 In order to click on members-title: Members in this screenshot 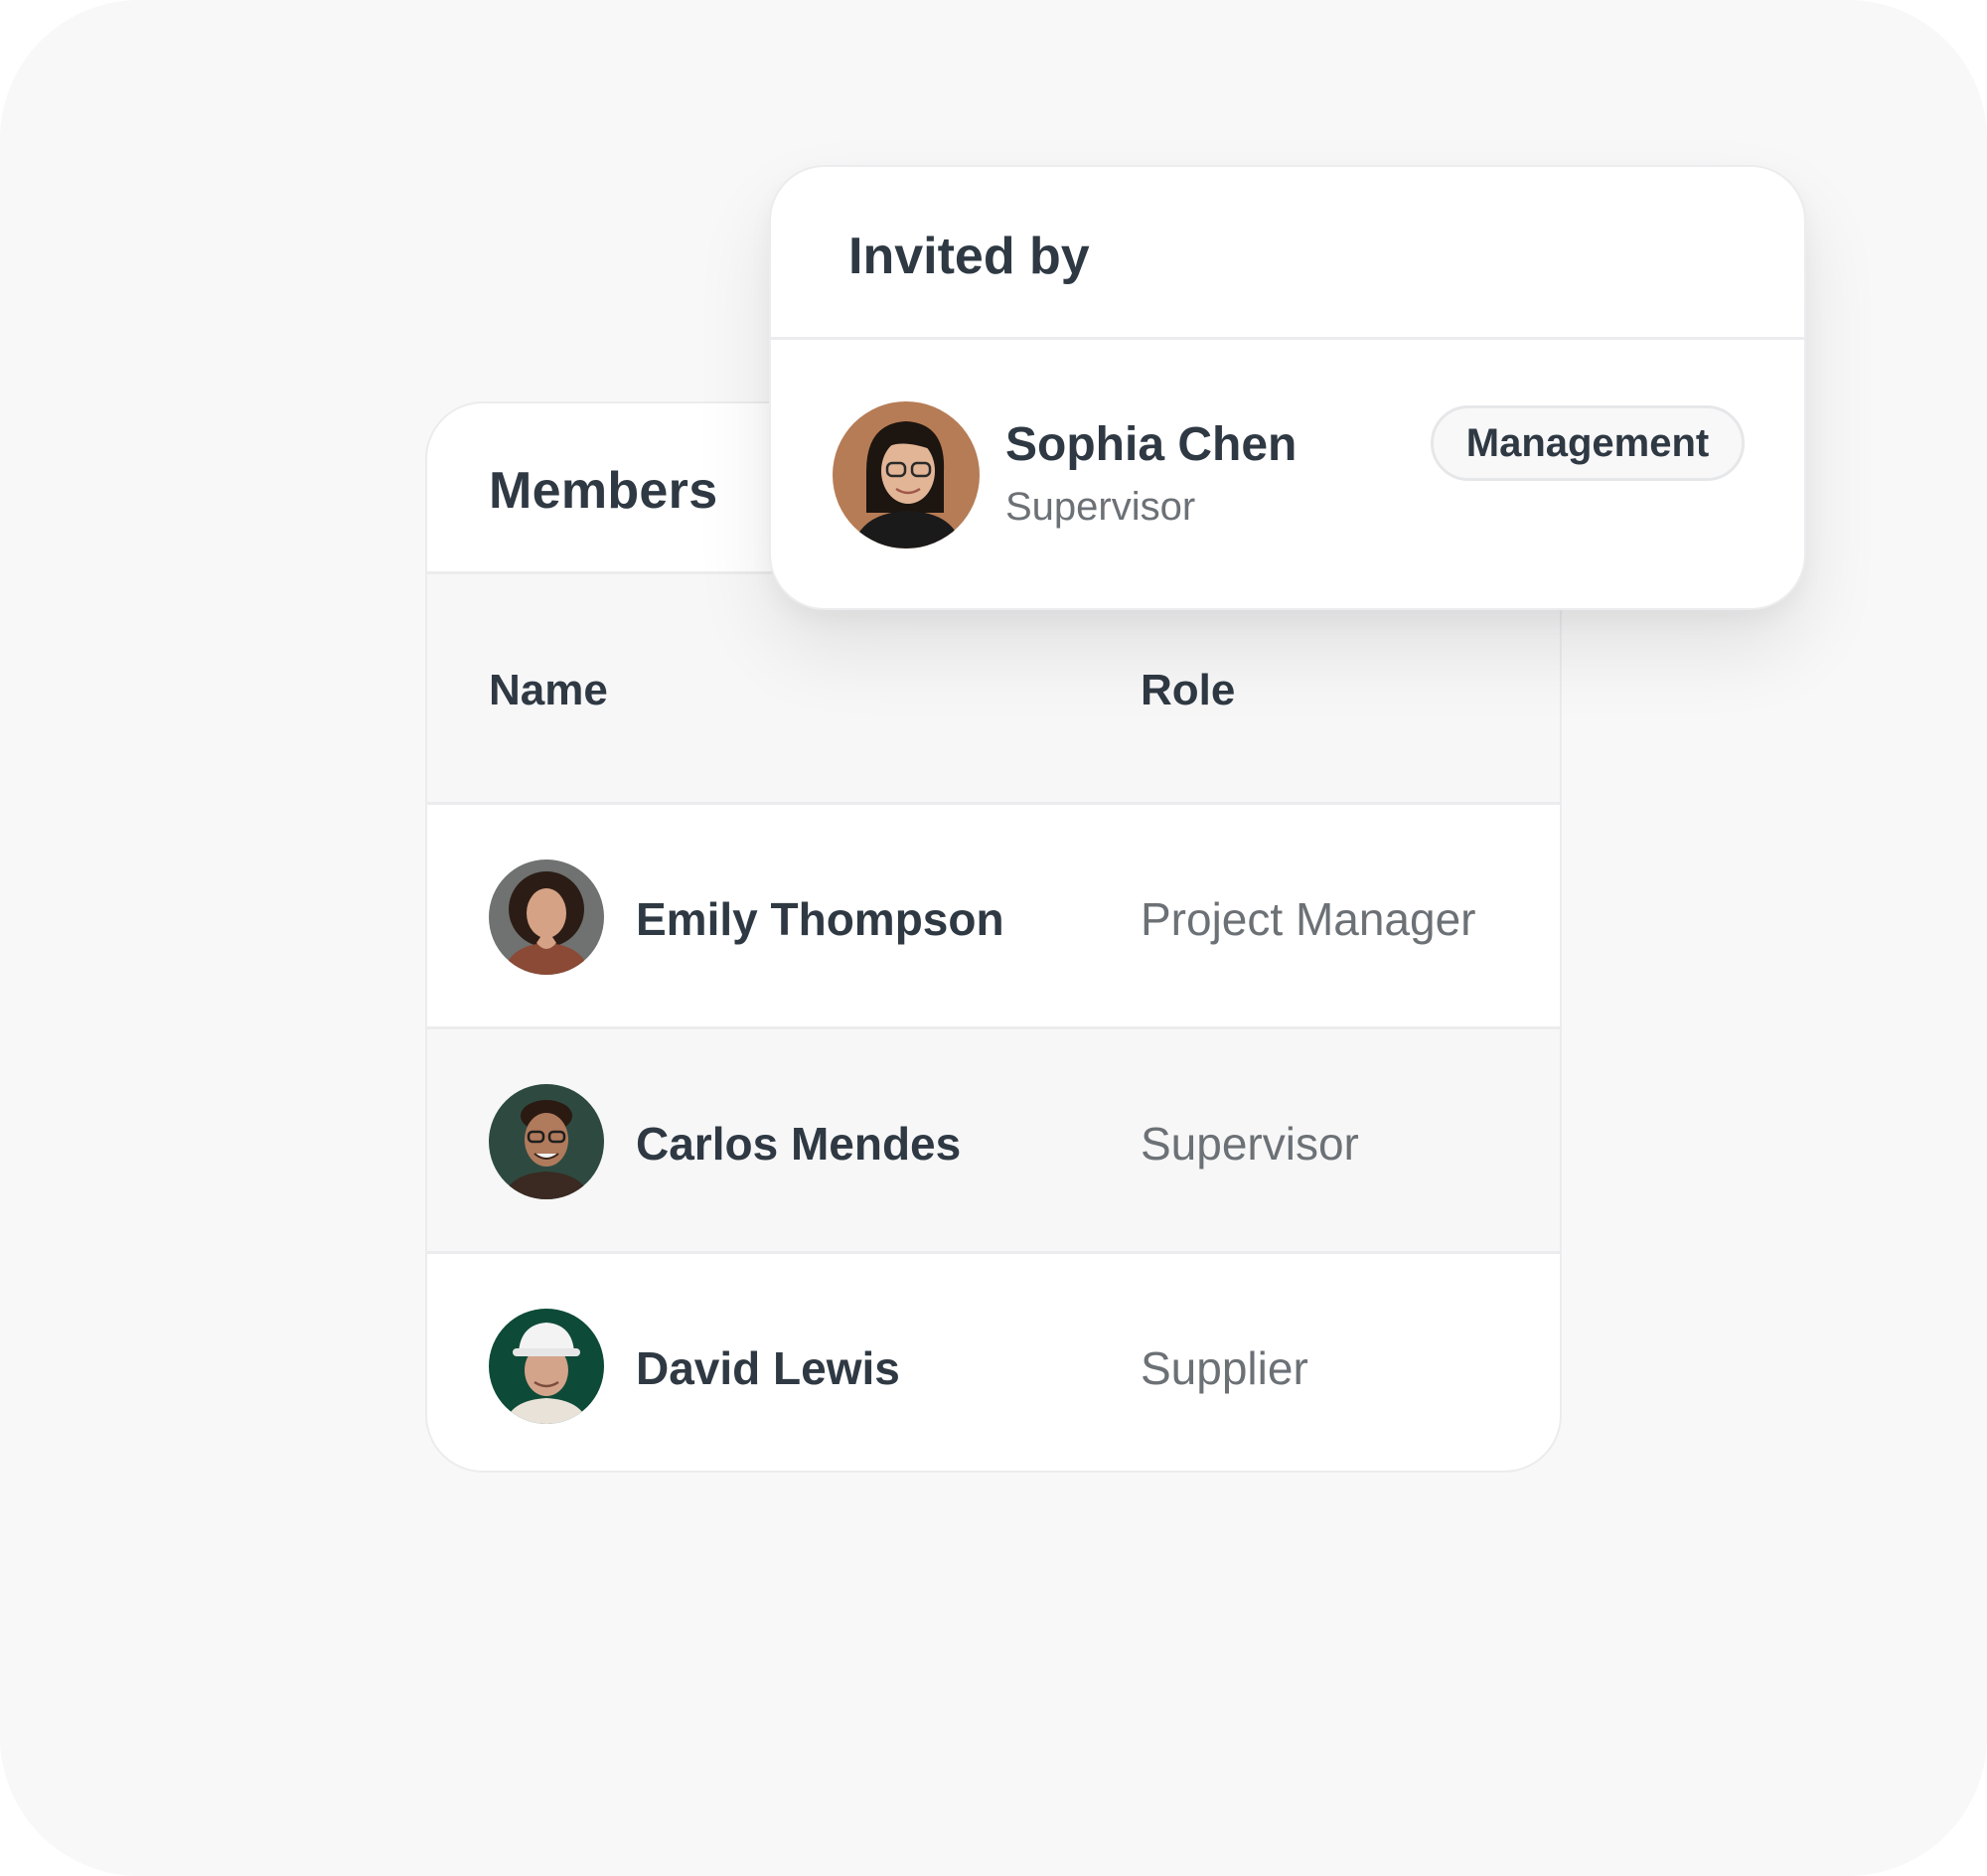, I will do `click(603, 491)`.